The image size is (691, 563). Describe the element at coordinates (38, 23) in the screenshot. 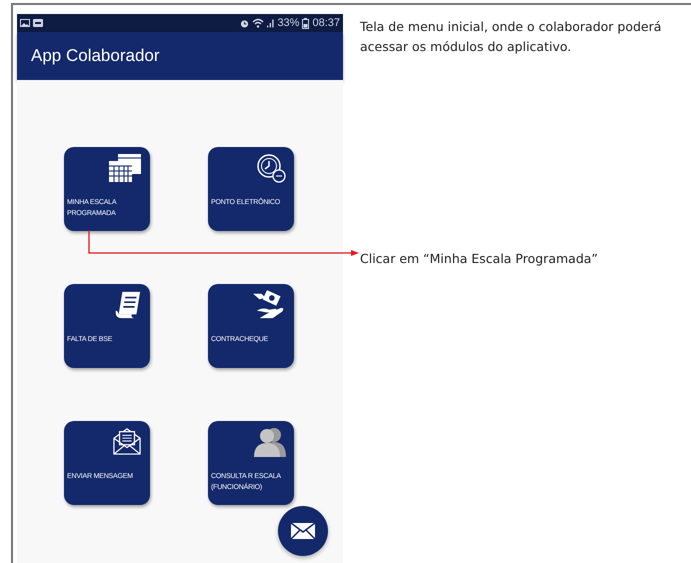

I see `notification-icon` at that location.